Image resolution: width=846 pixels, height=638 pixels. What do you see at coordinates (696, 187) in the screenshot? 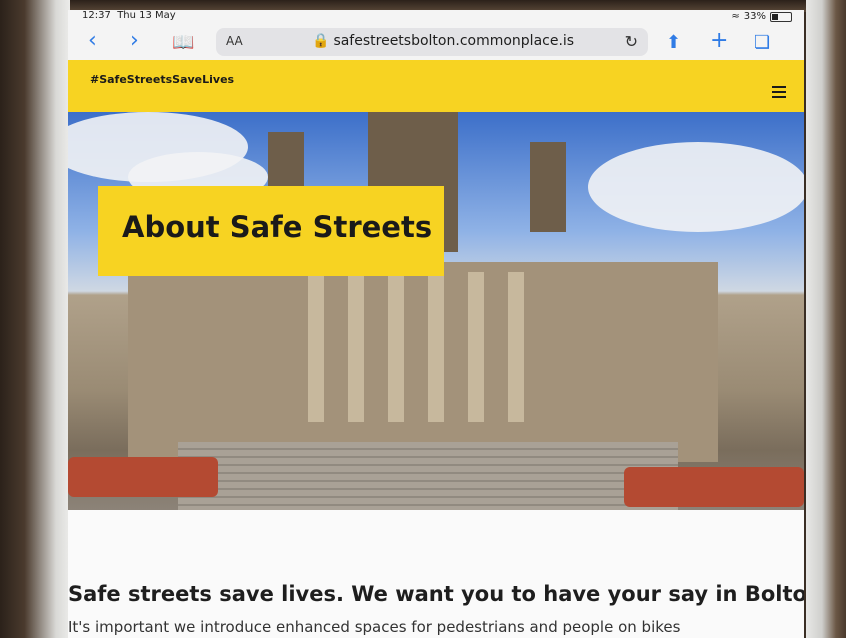
I see `cloud-shape` at bounding box center [696, 187].